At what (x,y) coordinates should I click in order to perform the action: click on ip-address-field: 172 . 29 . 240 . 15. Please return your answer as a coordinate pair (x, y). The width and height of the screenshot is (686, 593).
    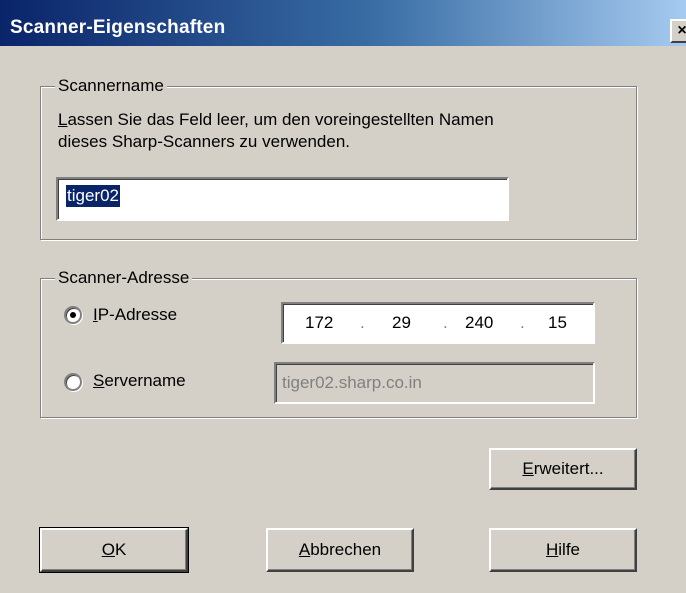
    Looking at the image, I should click on (438, 323).